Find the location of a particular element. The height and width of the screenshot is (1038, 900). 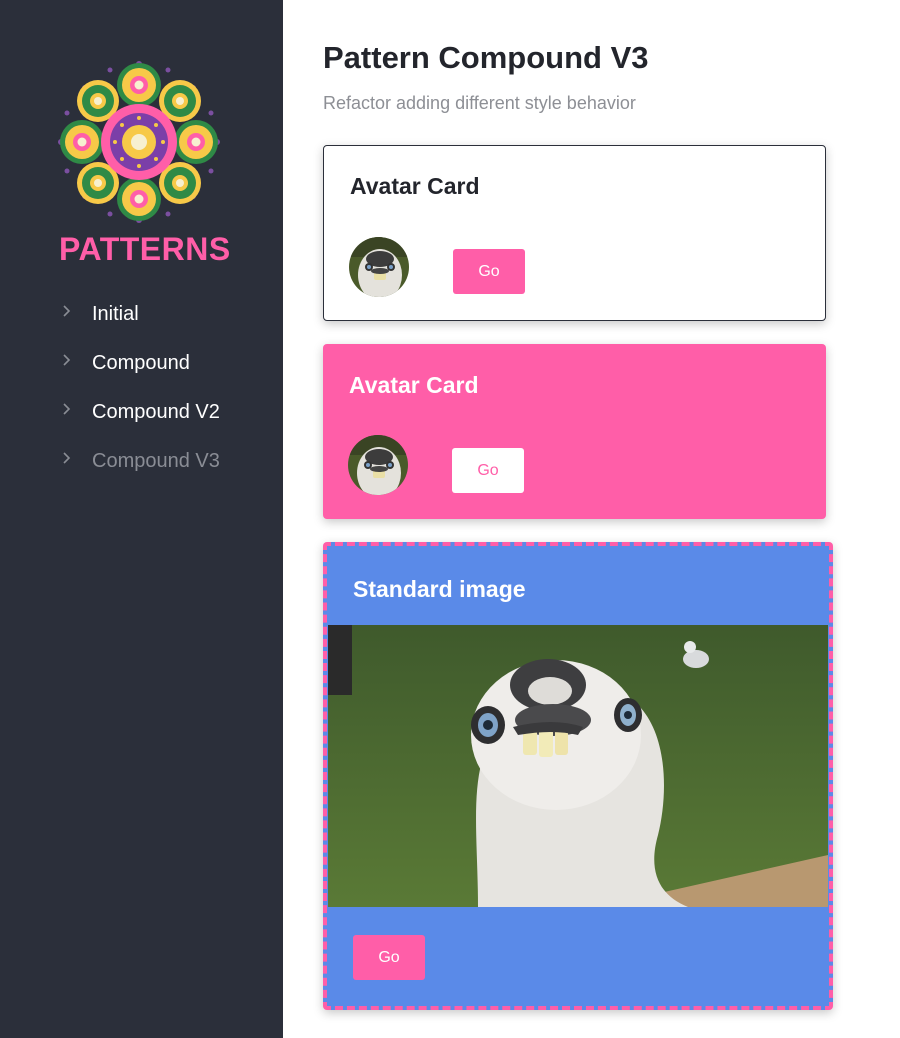

card-title: Standard image is located at coordinates (439, 589).